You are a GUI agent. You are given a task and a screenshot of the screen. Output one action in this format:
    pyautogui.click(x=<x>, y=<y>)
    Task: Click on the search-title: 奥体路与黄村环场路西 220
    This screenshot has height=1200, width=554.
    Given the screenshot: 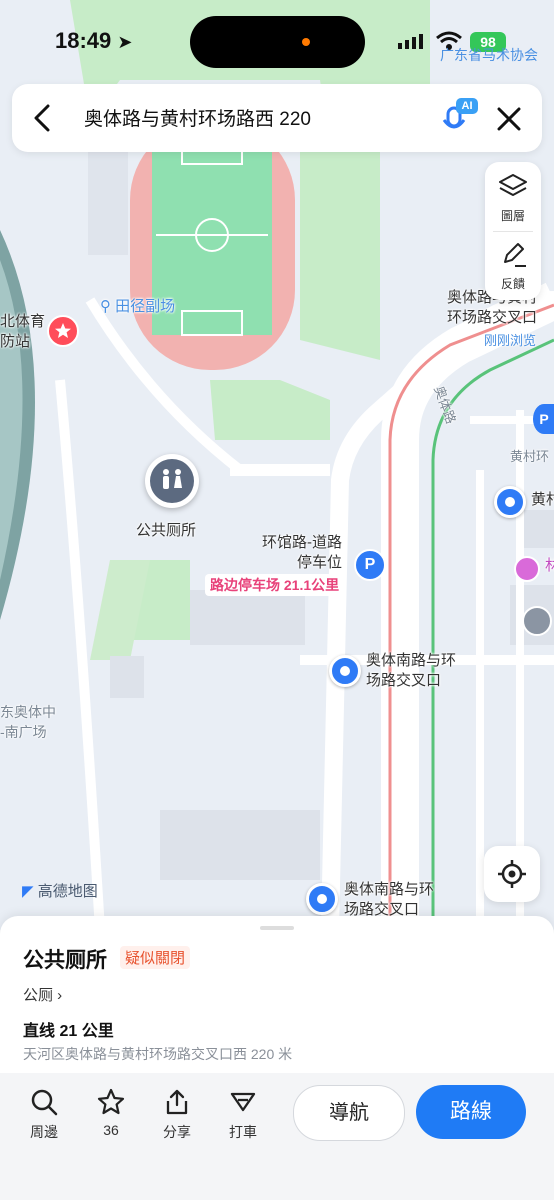 What is the action you would take?
    pyautogui.click(x=197, y=117)
    